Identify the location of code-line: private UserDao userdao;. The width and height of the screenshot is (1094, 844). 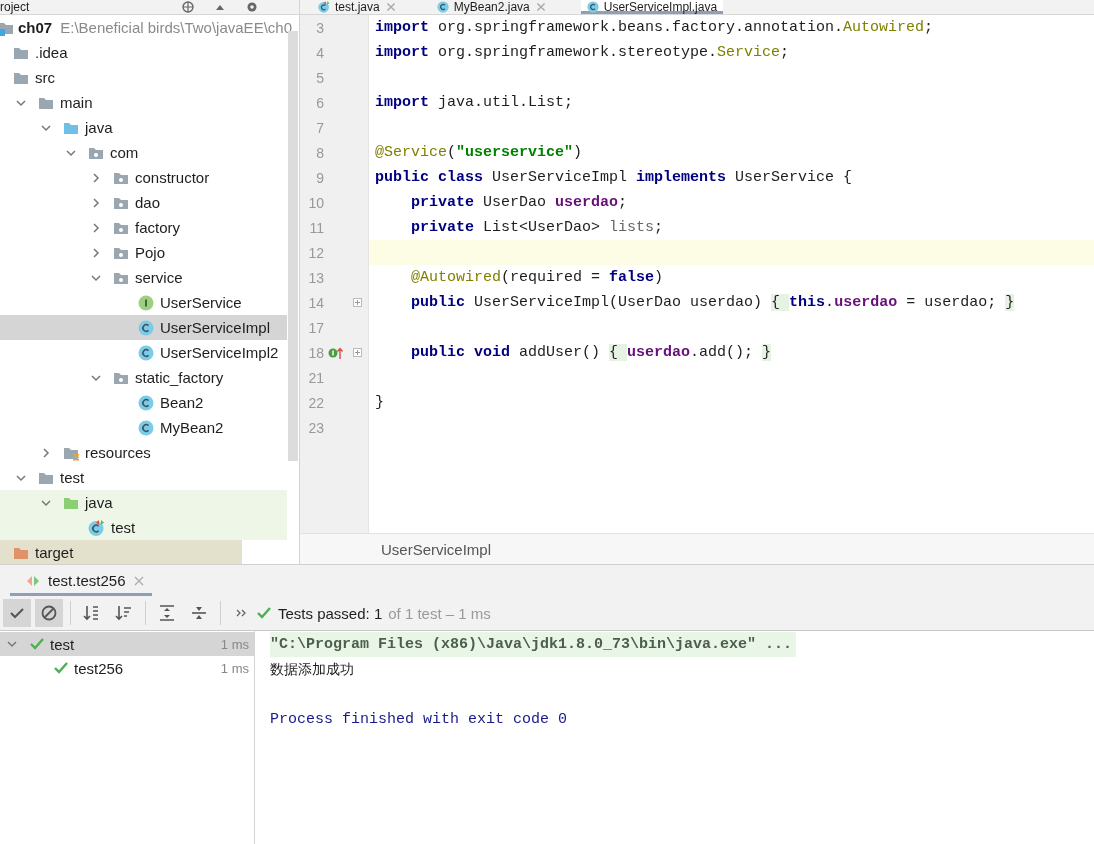
(519, 203).